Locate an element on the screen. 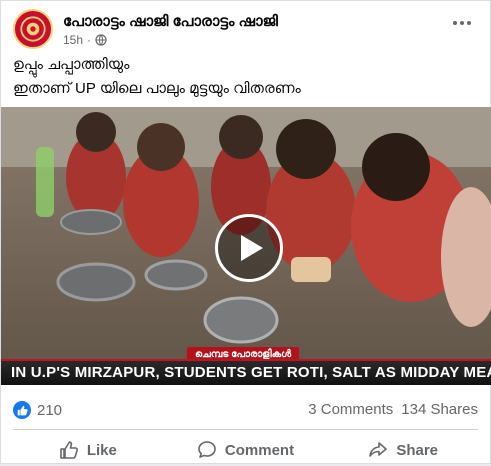  page-name-link: പോരാട്ടം ഷാജി പോരാട്ടം ഷാജി is located at coordinates (170, 21).